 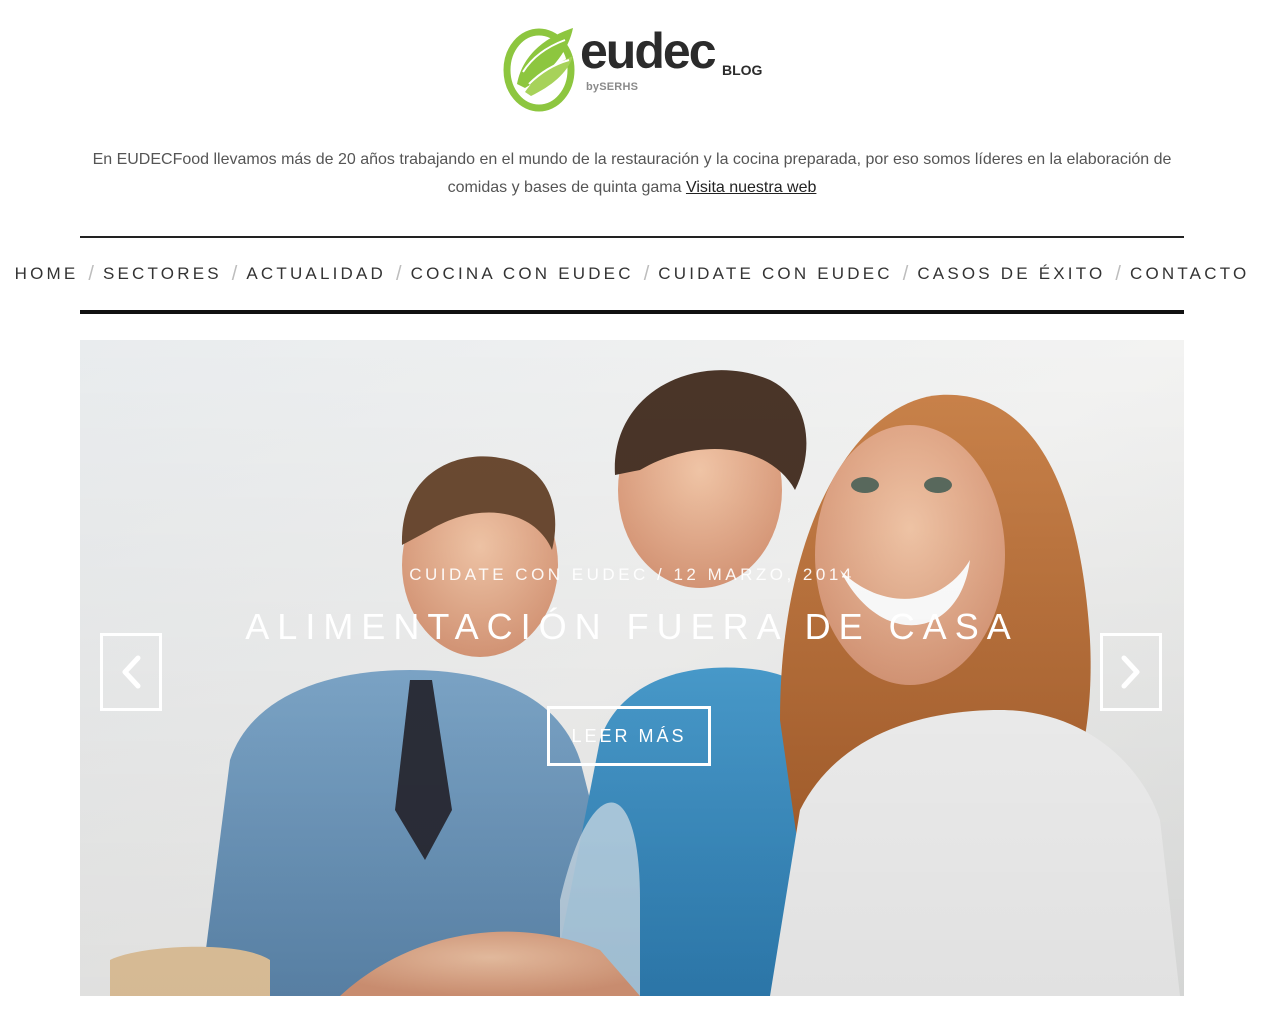 I want to click on chevron-right-icon, so click(x=1130, y=672).